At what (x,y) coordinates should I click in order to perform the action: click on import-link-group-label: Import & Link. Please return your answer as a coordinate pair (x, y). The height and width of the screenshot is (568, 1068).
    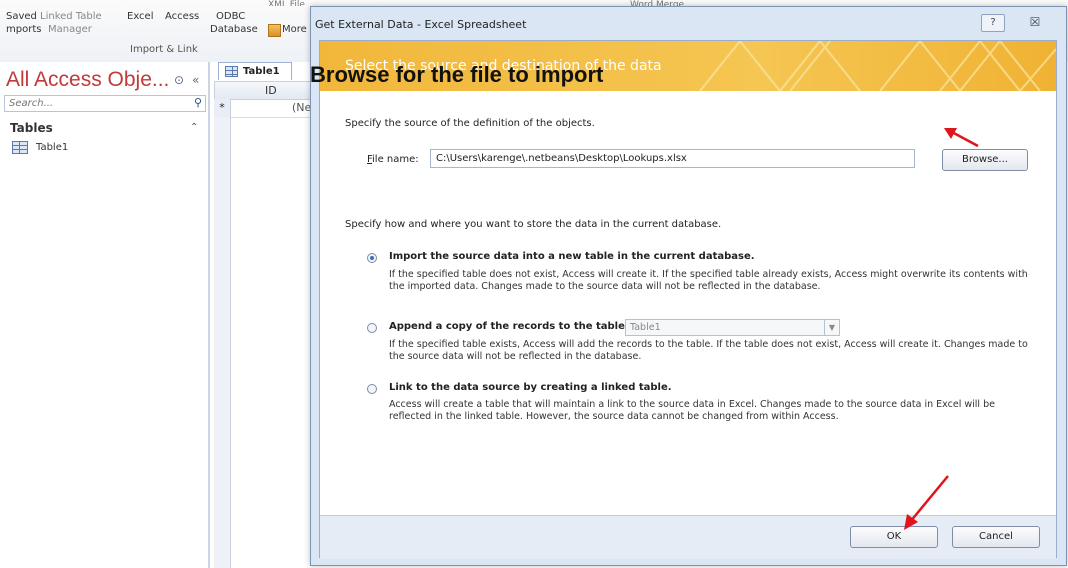
    Looking at the image, I should click on (164, 49).